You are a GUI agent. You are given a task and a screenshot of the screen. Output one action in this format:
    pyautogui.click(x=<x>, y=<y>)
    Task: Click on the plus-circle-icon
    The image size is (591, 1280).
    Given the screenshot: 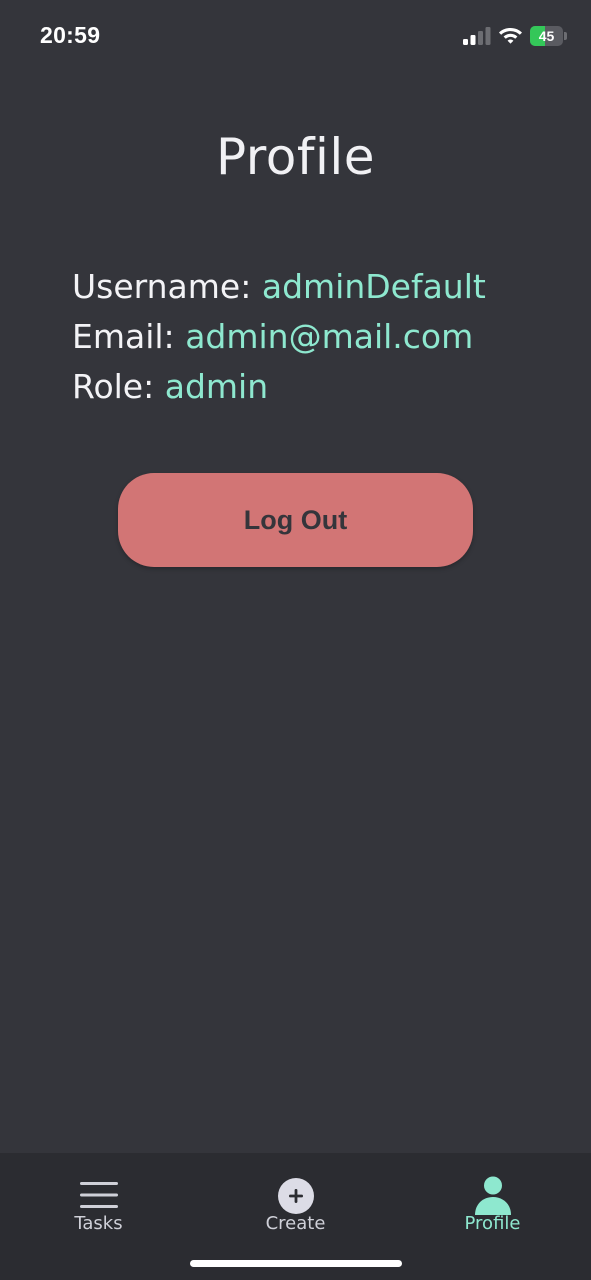 What is the action you would take?
    pyautogui.click(x=296, y=1196)
    